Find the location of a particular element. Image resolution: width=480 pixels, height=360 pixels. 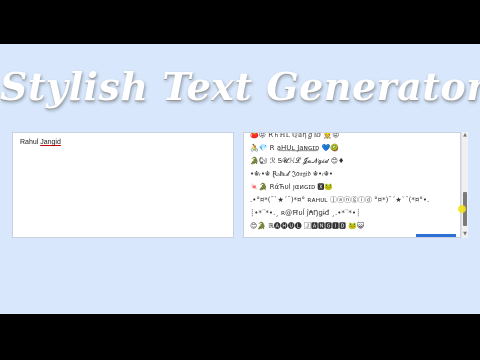

output-row: 🍅😡 R♄ℍ𝕃 ℚ𝕒ηℊ𝕚ⅆ 👷😡 is located at coordinates (355, 137).